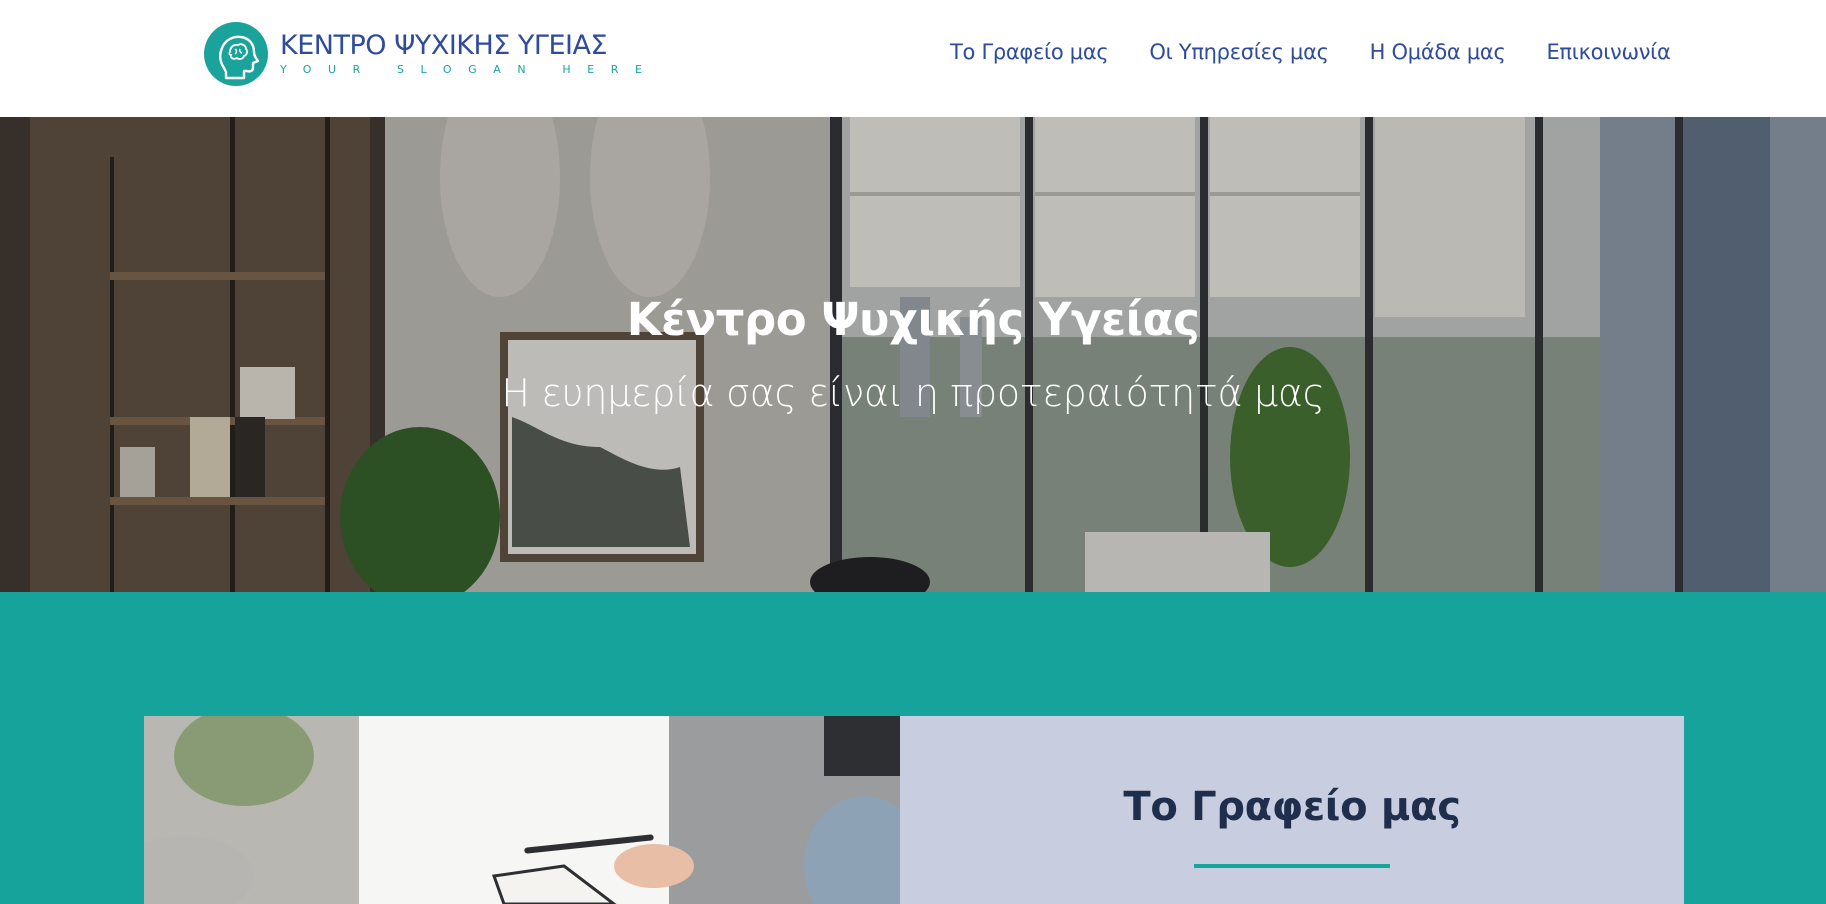  I want to click on office-photo, so click(522, 810).